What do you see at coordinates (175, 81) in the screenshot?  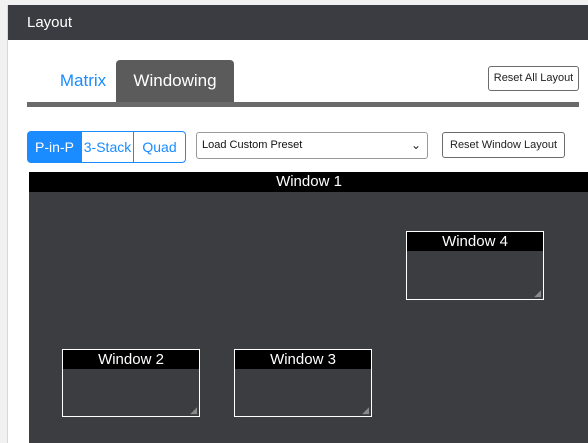 I see `tab-windowing: Windowing` at bounding box center [175, 81].